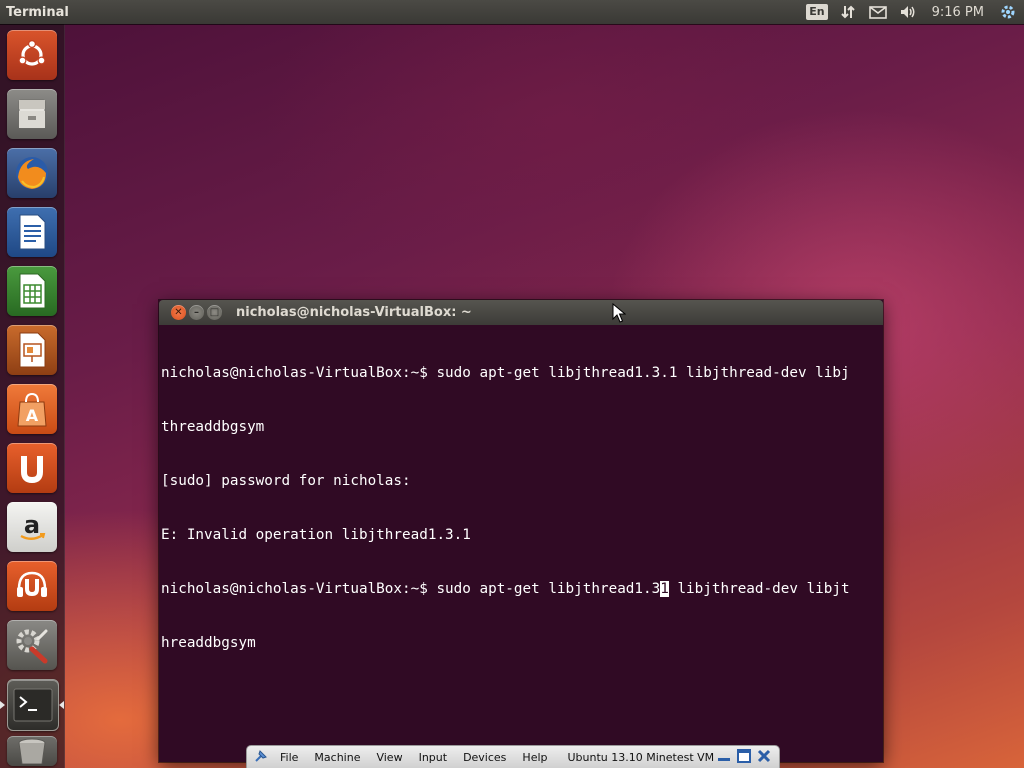 The width and height of the screenshot is (1024, 768). Describe the element at coordinates (534, 757) in the screenshot. I see `menu-help: Help` at that location.